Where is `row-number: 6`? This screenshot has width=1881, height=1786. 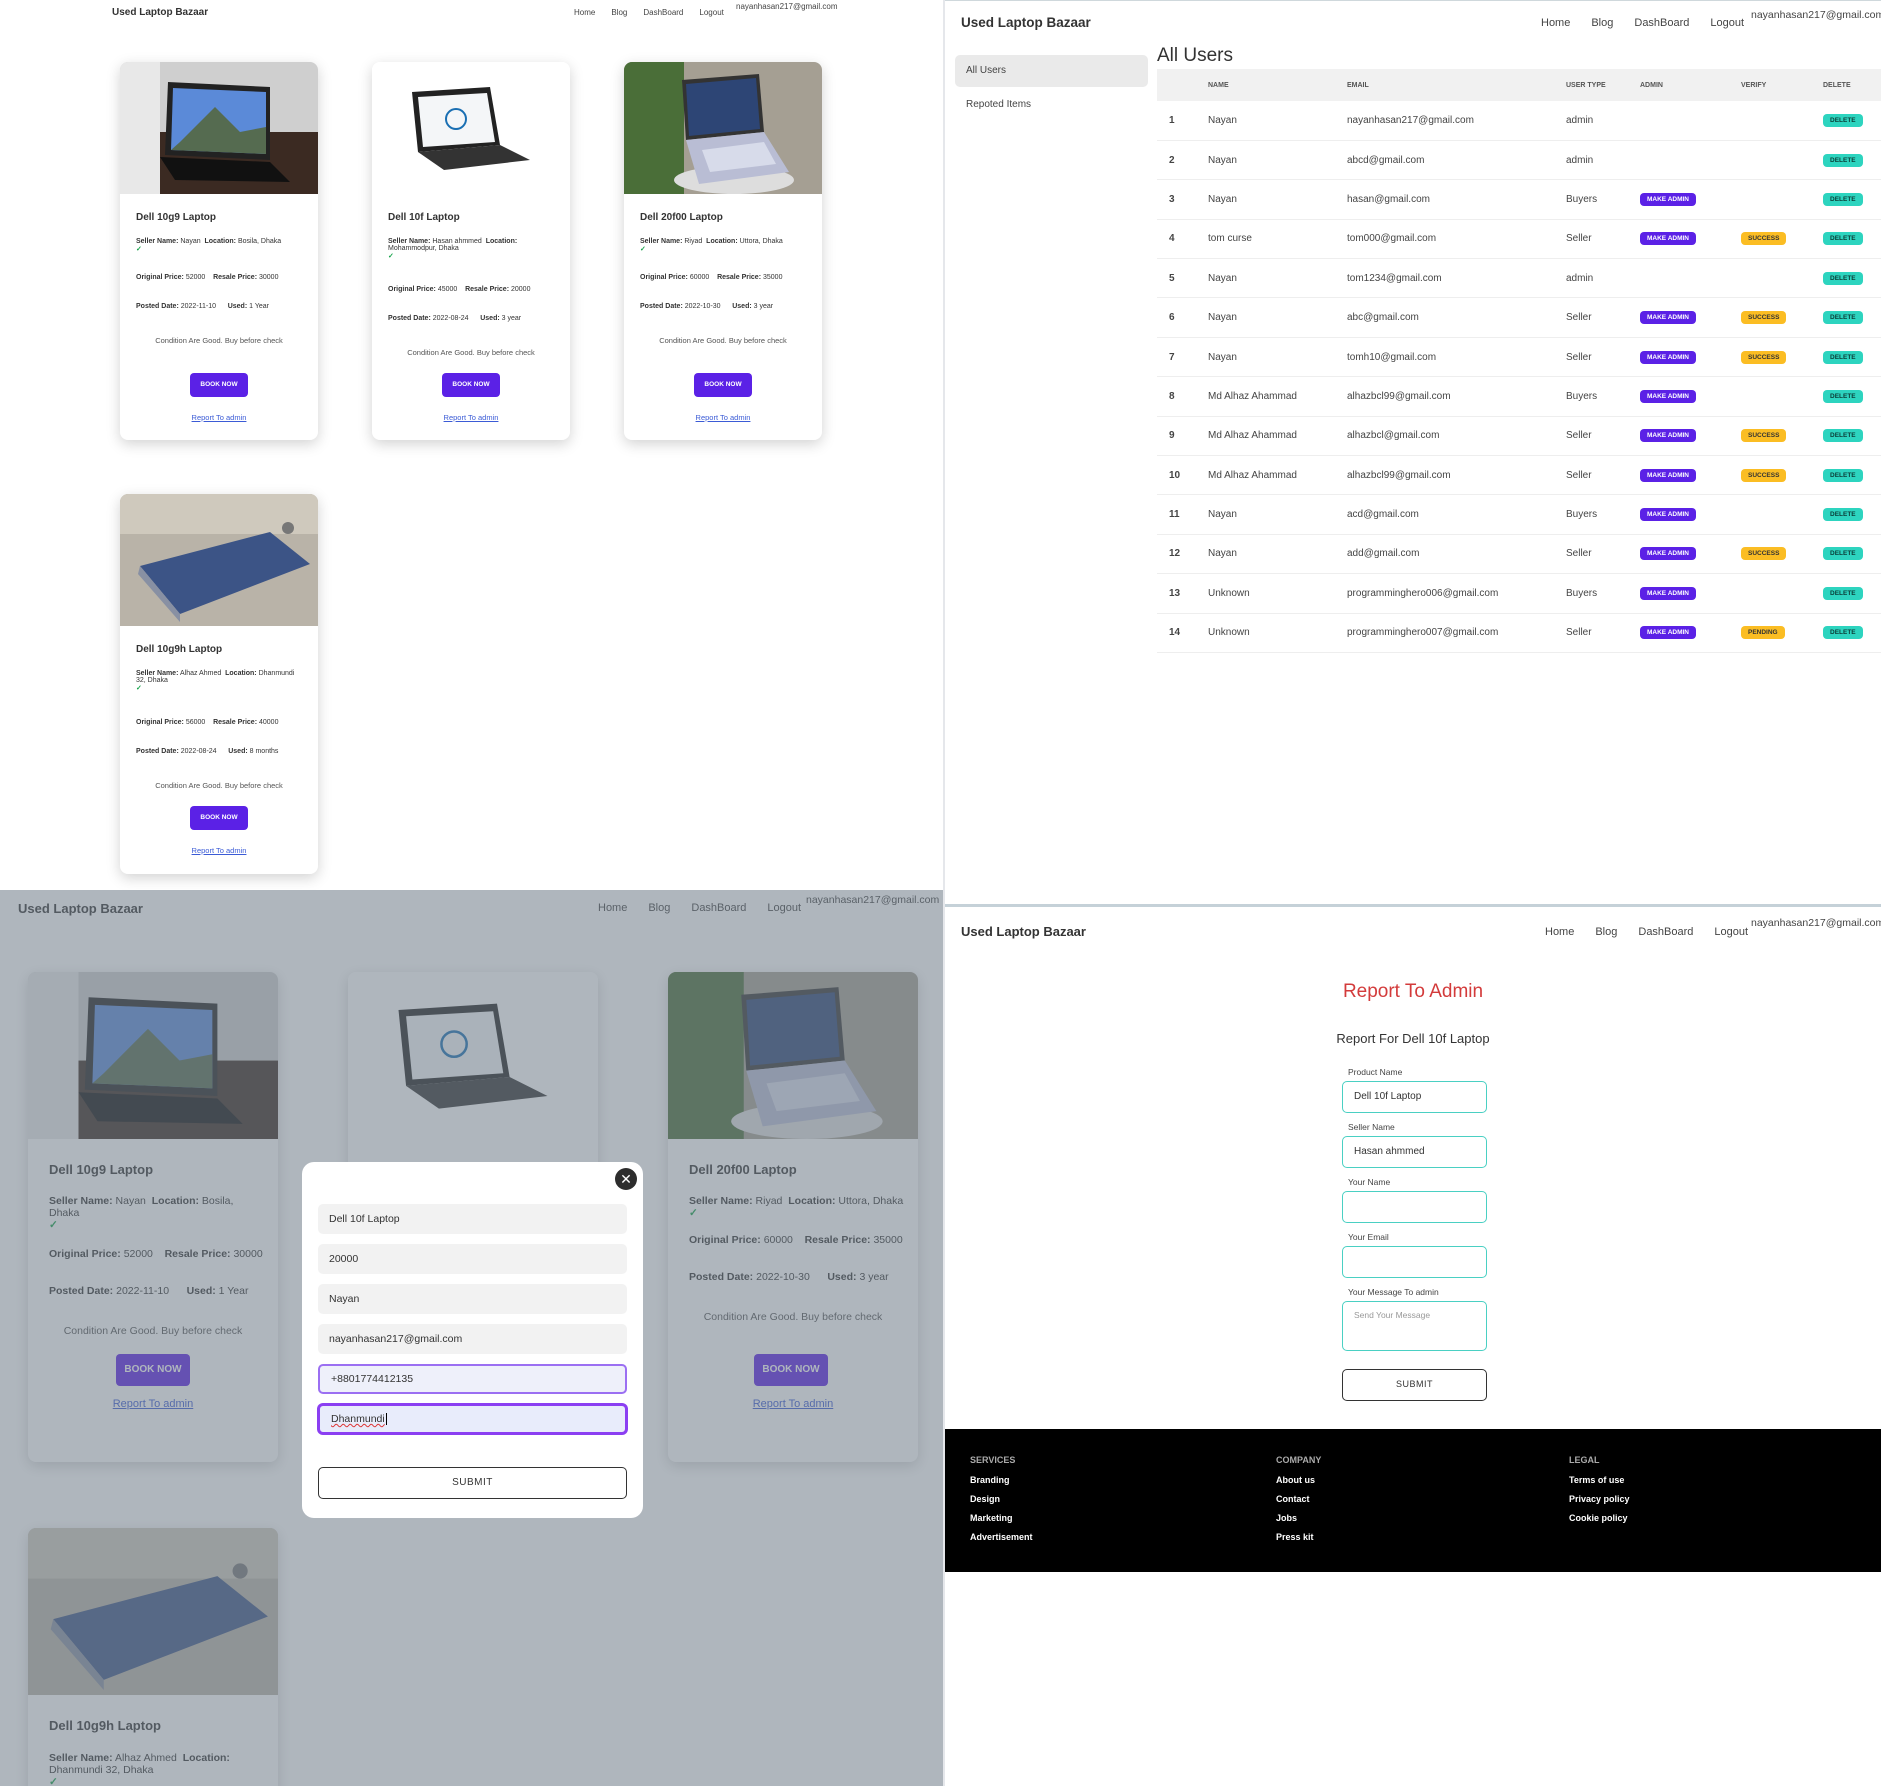 row-number: 6 is located at coordinates (1182, 317).